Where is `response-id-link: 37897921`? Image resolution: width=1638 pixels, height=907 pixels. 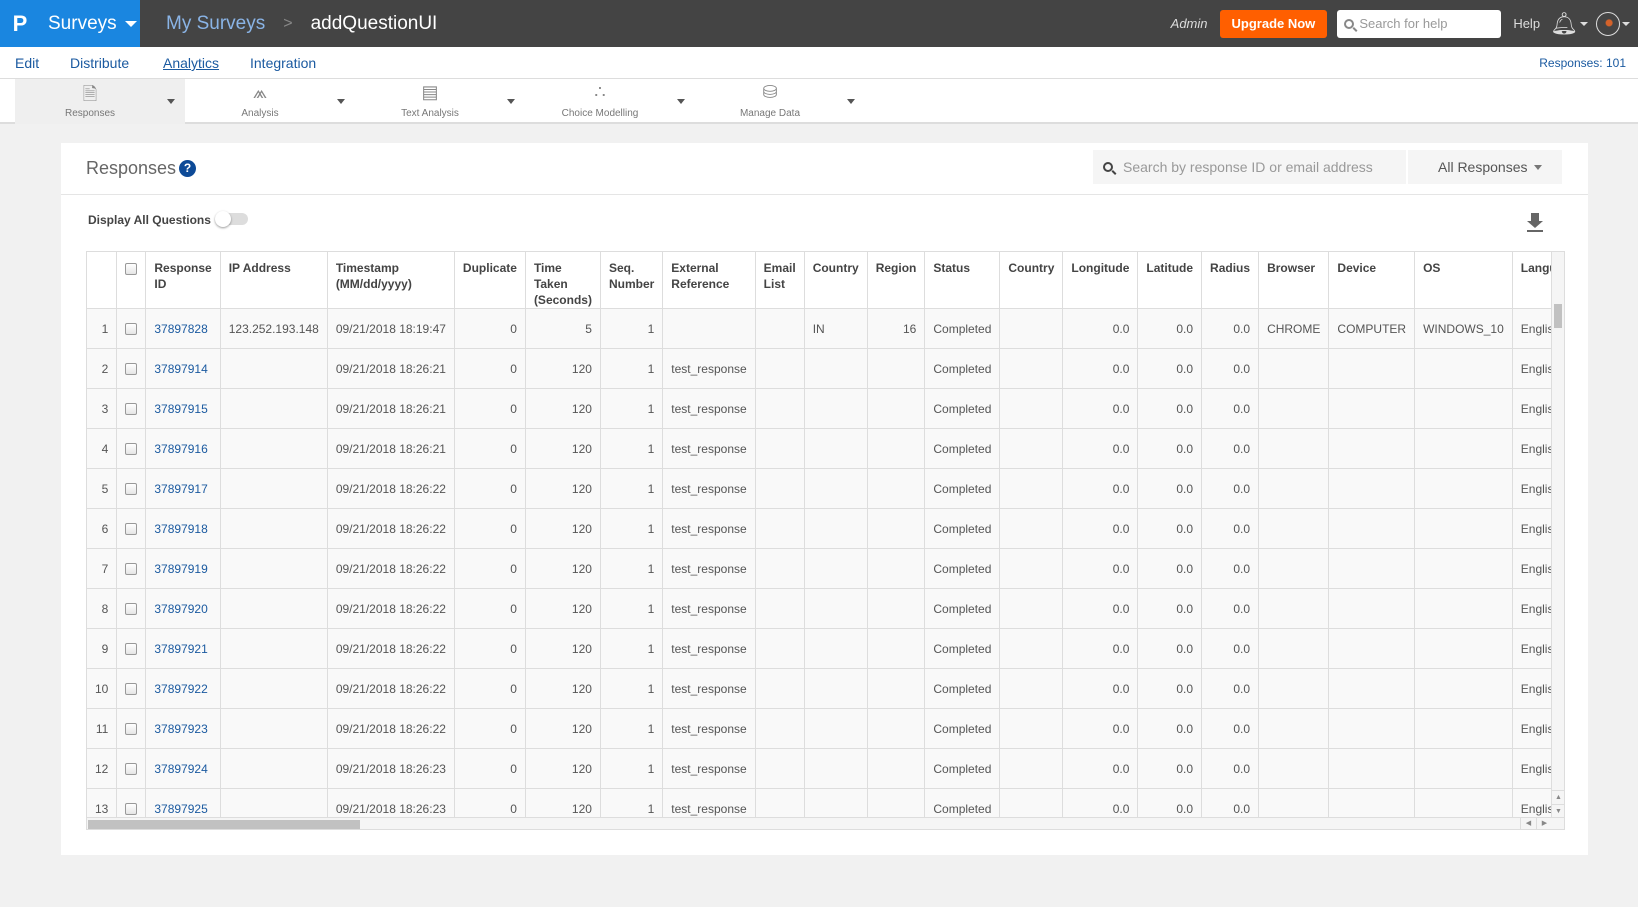
response-id-link: 37897921 is located at coordinates (183, 648).